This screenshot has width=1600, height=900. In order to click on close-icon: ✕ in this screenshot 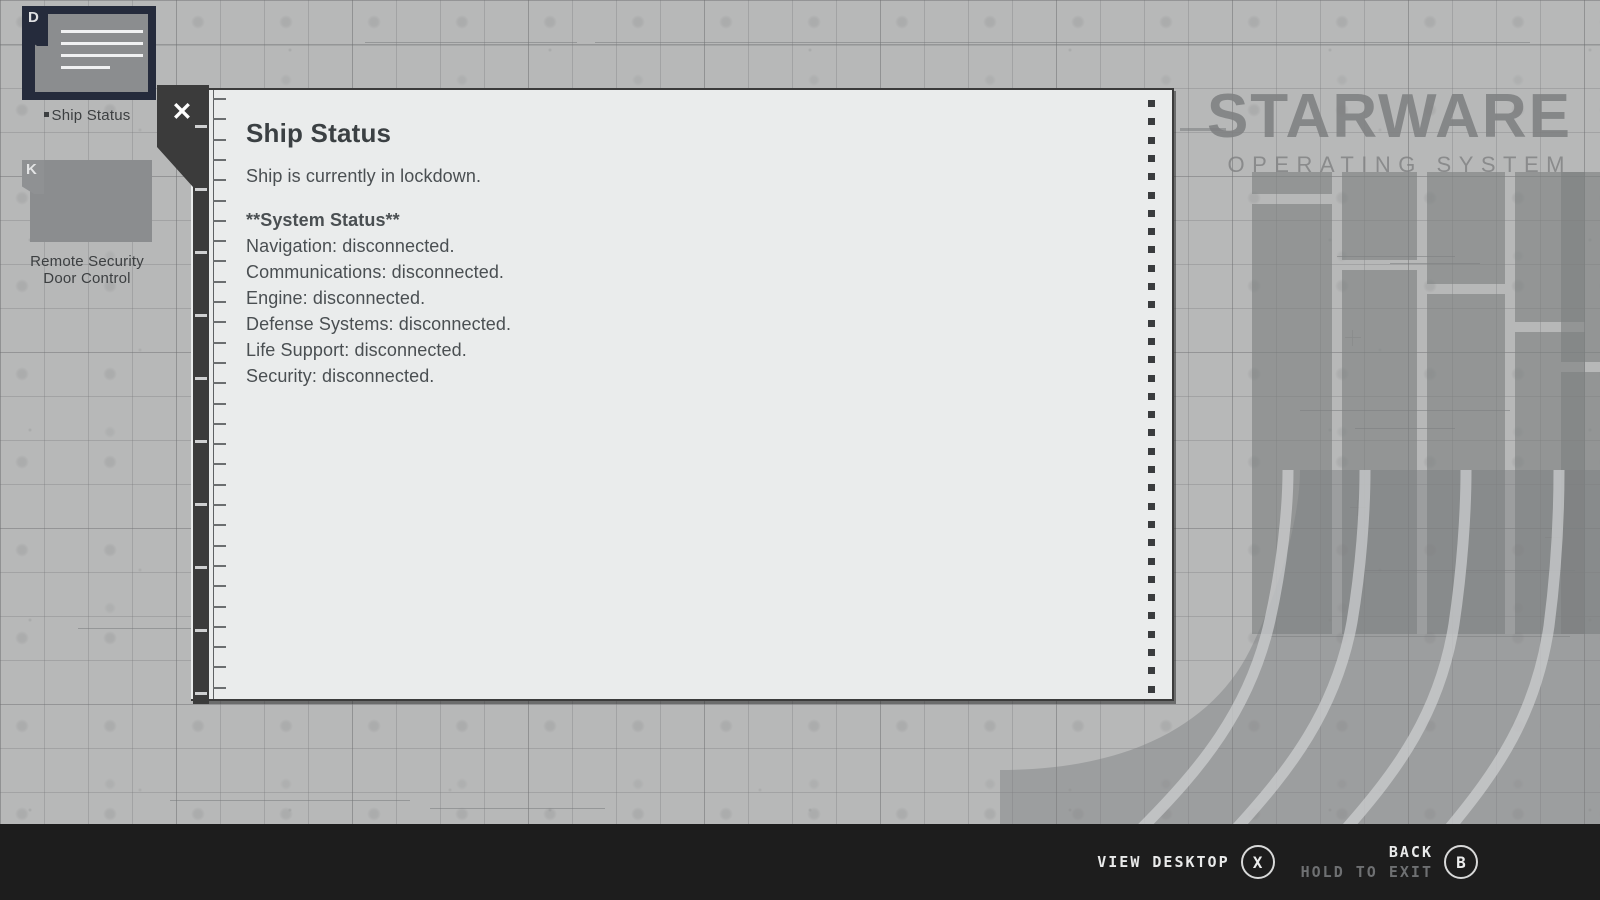, I will do `click(182, 112)`.